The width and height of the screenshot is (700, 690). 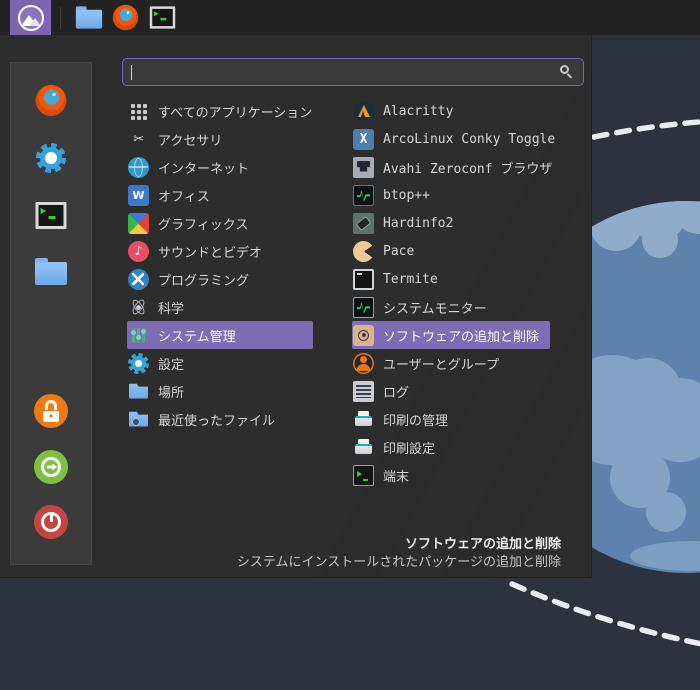 I want to click on app-item: Pace, so click(x=451, y=251).